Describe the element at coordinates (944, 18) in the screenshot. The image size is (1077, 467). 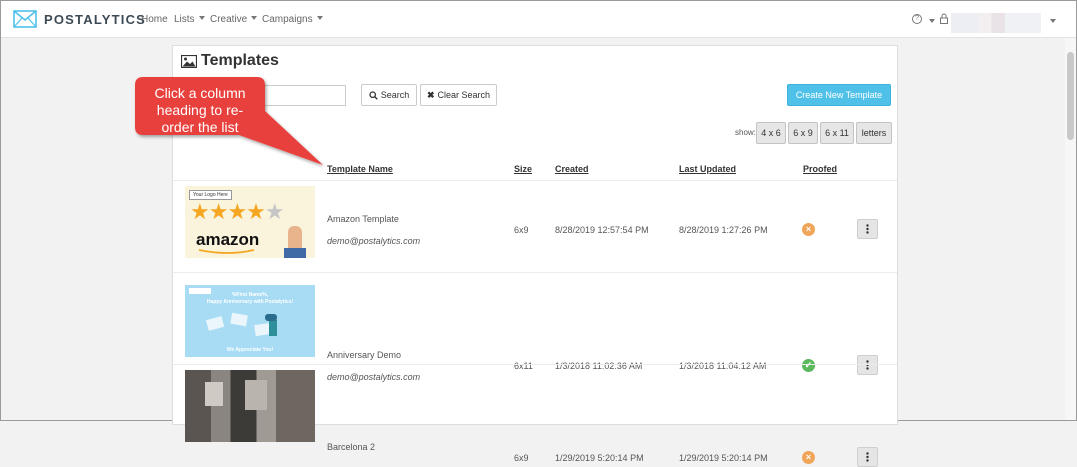
I see `lock-icon` at that location.